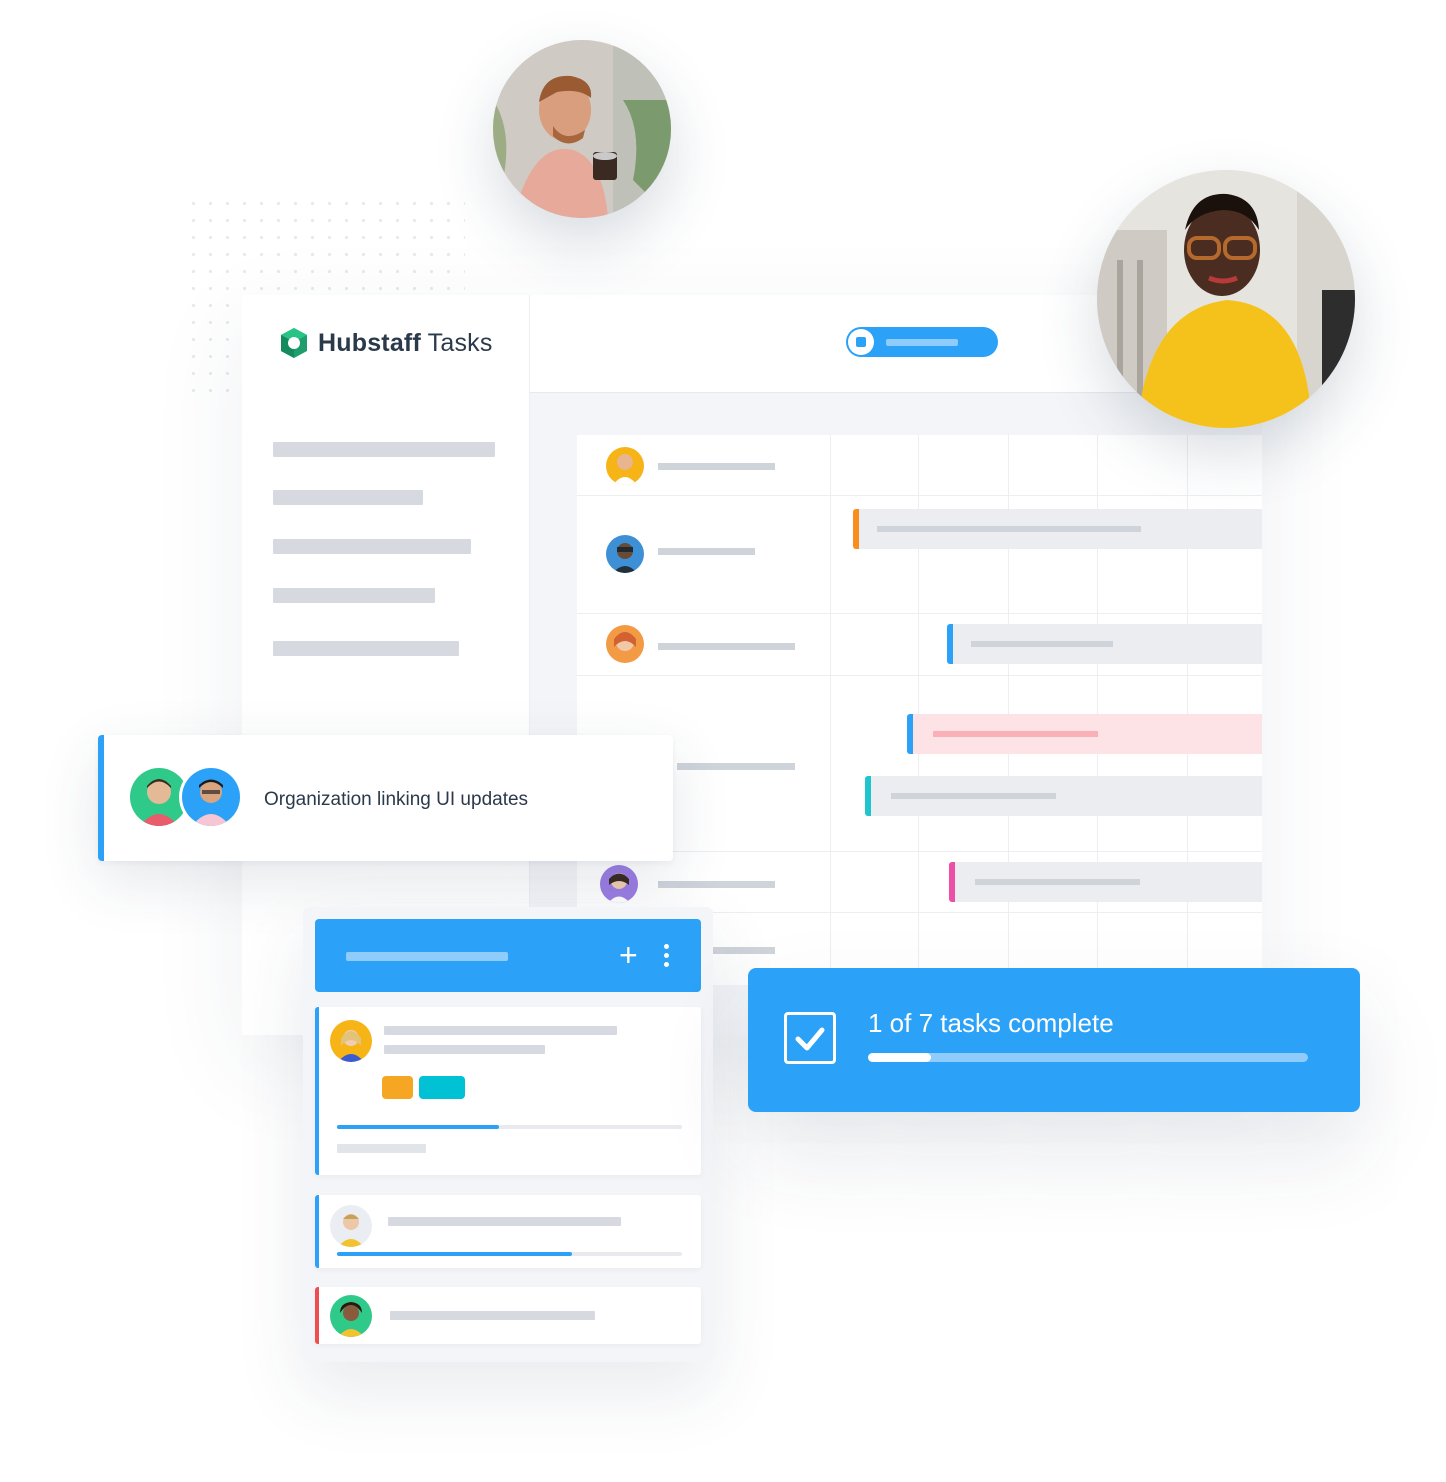 Image resolution: width=1446 pixels, height=1482 pixels. I want to click on user-photo-woman, so click(1226, 299).